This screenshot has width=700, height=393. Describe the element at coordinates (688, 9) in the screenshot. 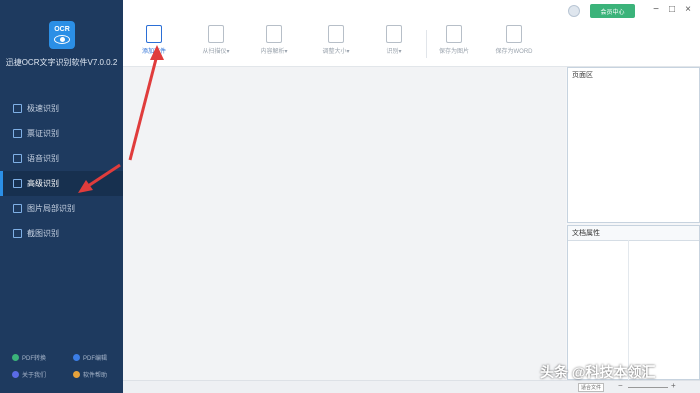

I see `close-button: ×` at that location.